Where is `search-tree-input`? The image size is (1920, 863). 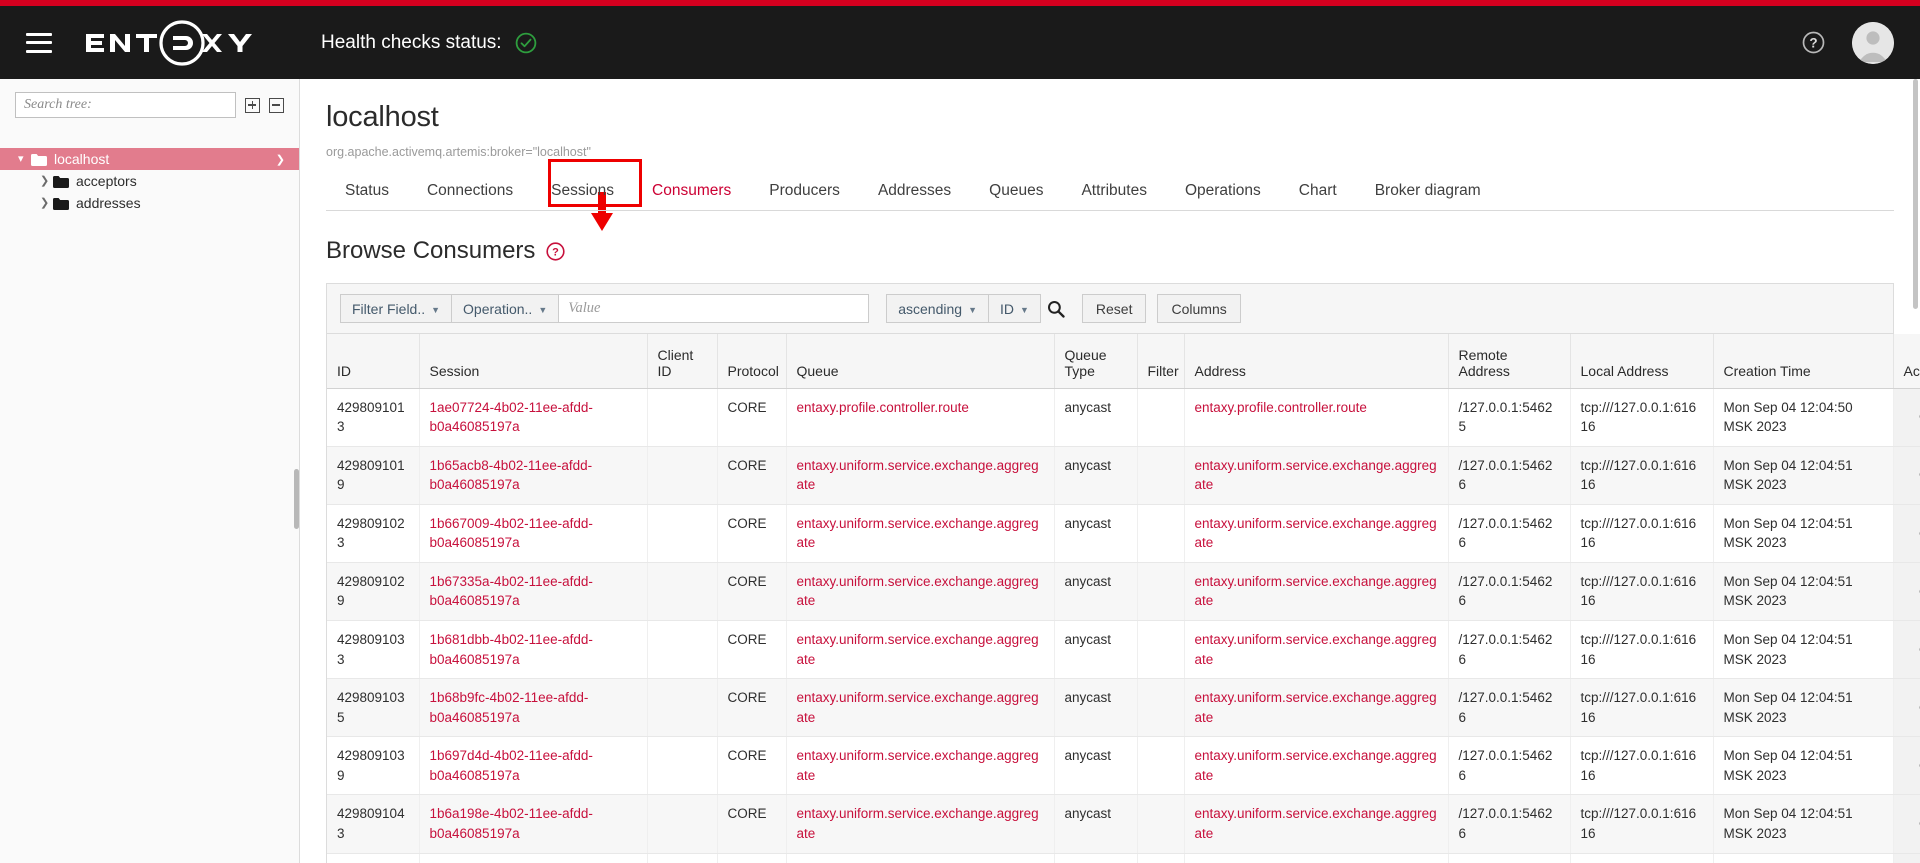 search-tree-input is located at coordinates (125, 105).